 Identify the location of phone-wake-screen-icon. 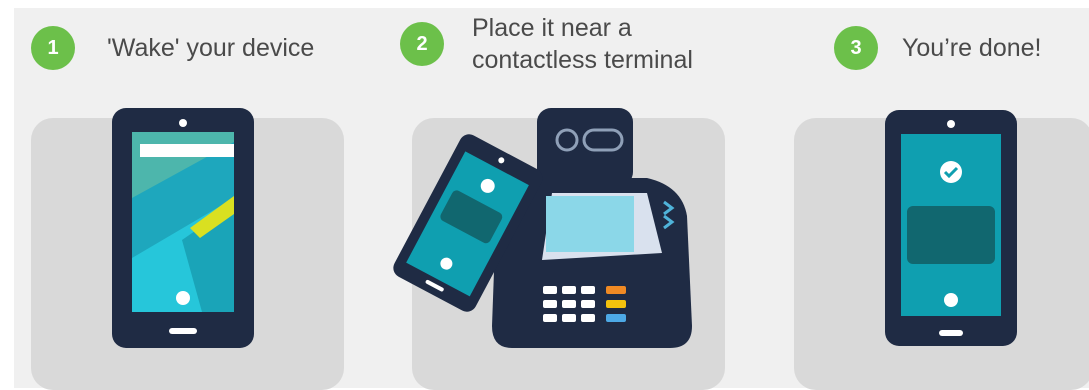
(183, 228).